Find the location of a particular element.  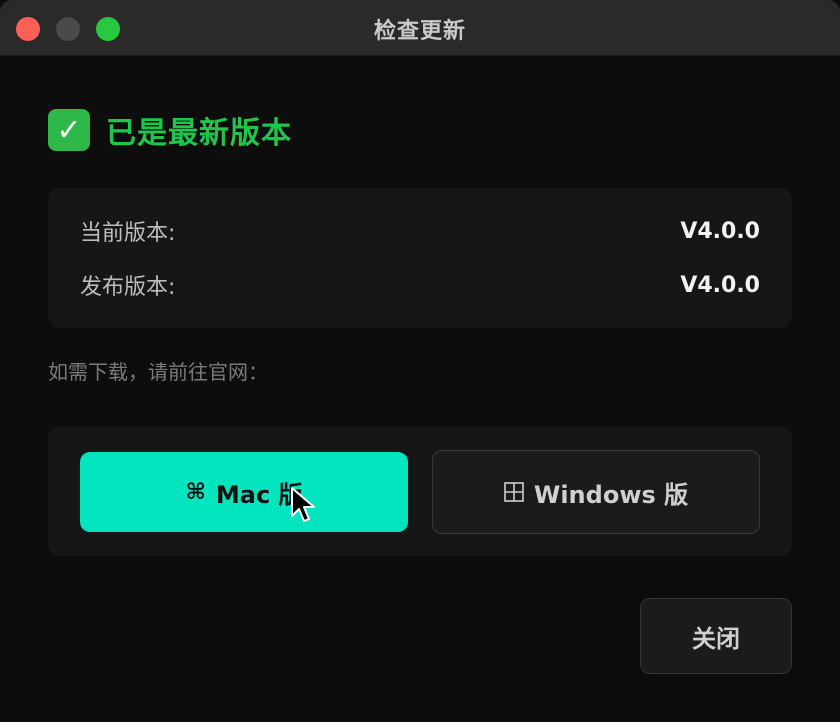

update-status: ✓ 已是最新版本 is located at coordinates (170, 130).